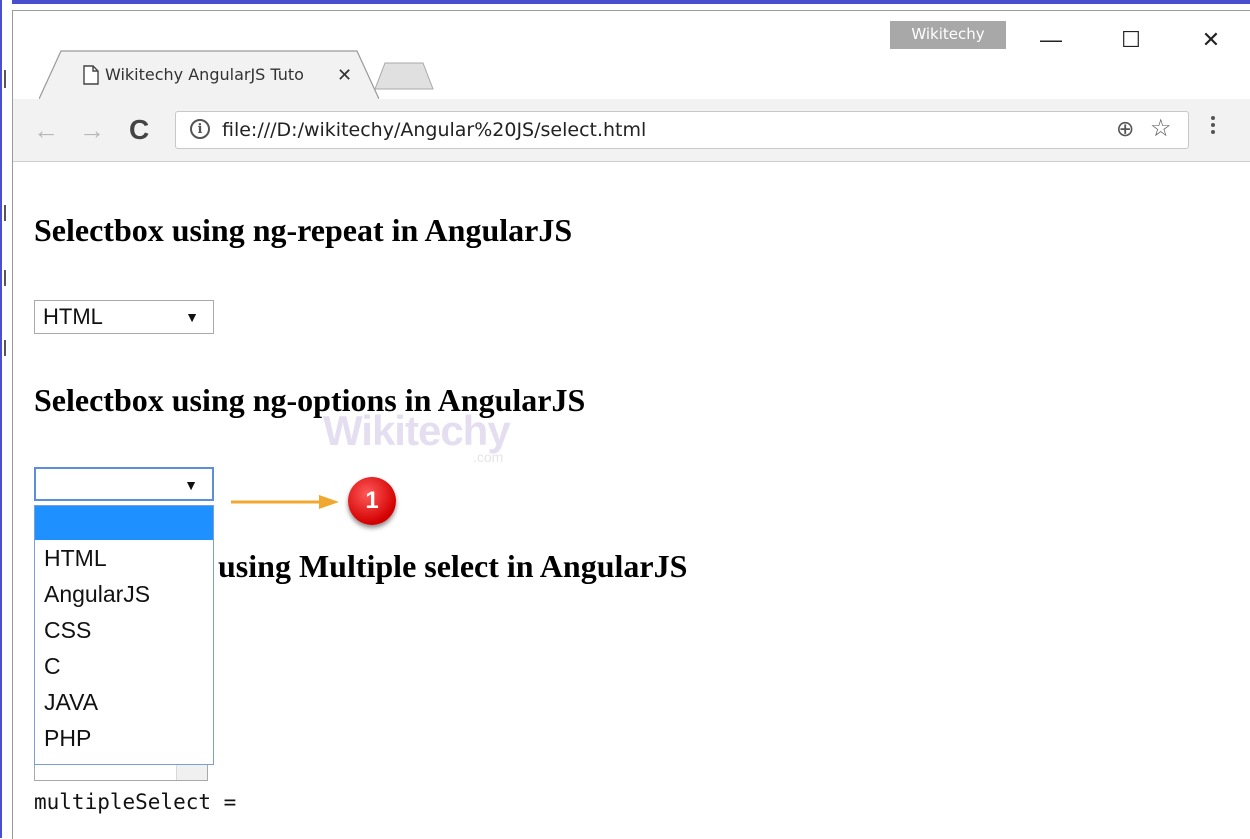  What do you see at coordinates (73, 316) in the screenshot?
I see `select-value: HTML` at bounding box center [73, 316].